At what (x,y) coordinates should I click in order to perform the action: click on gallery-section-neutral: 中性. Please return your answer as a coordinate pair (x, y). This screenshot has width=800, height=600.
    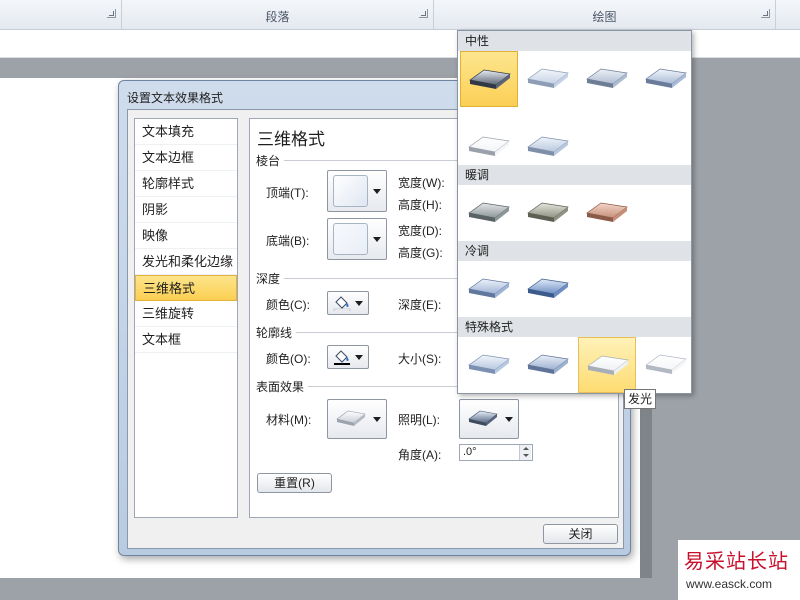
    Looking at the image, I should click on (574, 41).